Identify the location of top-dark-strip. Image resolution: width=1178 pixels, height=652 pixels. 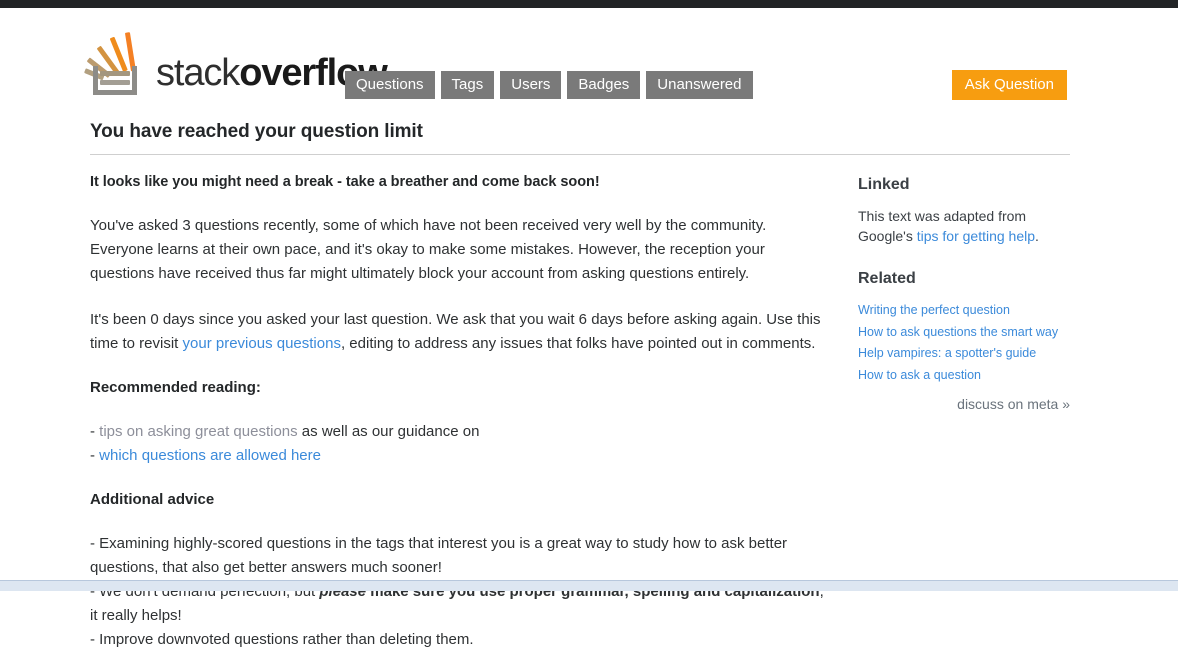
(589, 4).